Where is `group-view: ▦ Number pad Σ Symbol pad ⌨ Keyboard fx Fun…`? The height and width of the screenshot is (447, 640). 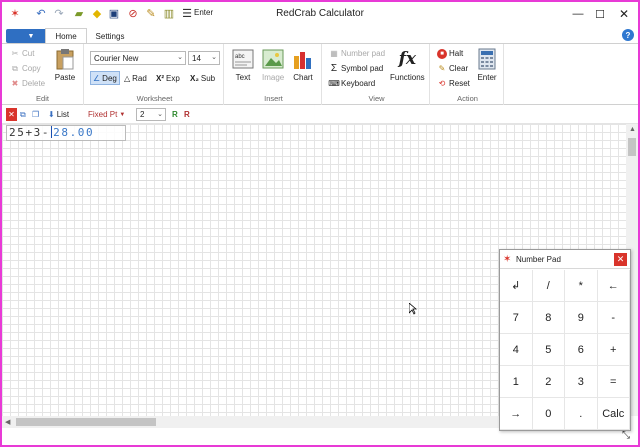
group-view: ▦ Number pad Σ Symbol pad ⌨ Keyboard fx Fun… is located at coordinates (377, 74).